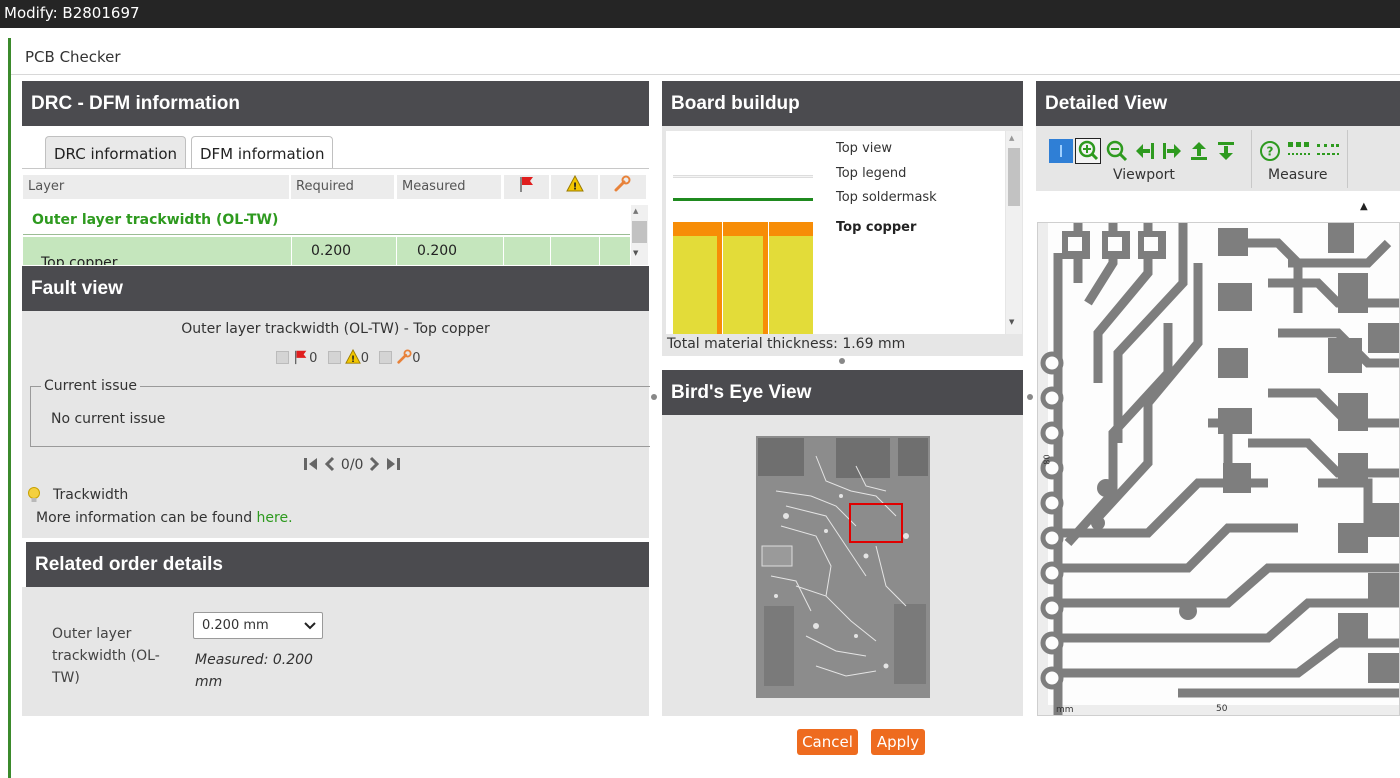  What do you see at coordinates (741, 392) in the screenshot?
I see `birds-eye-panel-title: Bird's Eye View` at bounding box center [741, 392].